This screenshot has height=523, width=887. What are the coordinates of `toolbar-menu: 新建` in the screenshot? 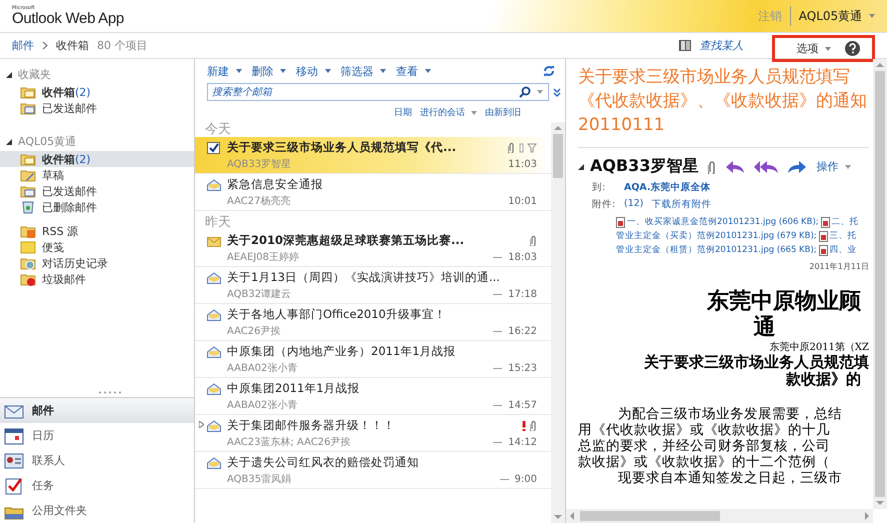 It's located at (224, 71).